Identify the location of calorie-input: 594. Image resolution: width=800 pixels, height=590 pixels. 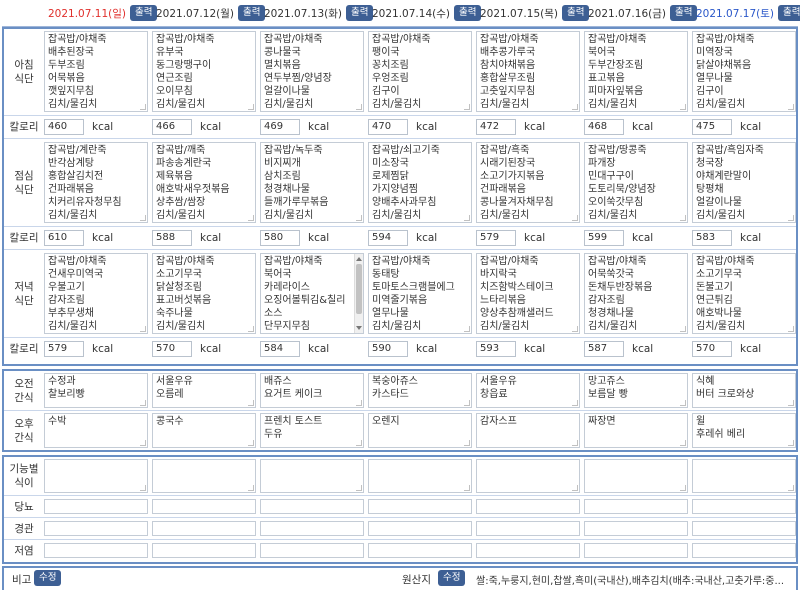
(388, 238).